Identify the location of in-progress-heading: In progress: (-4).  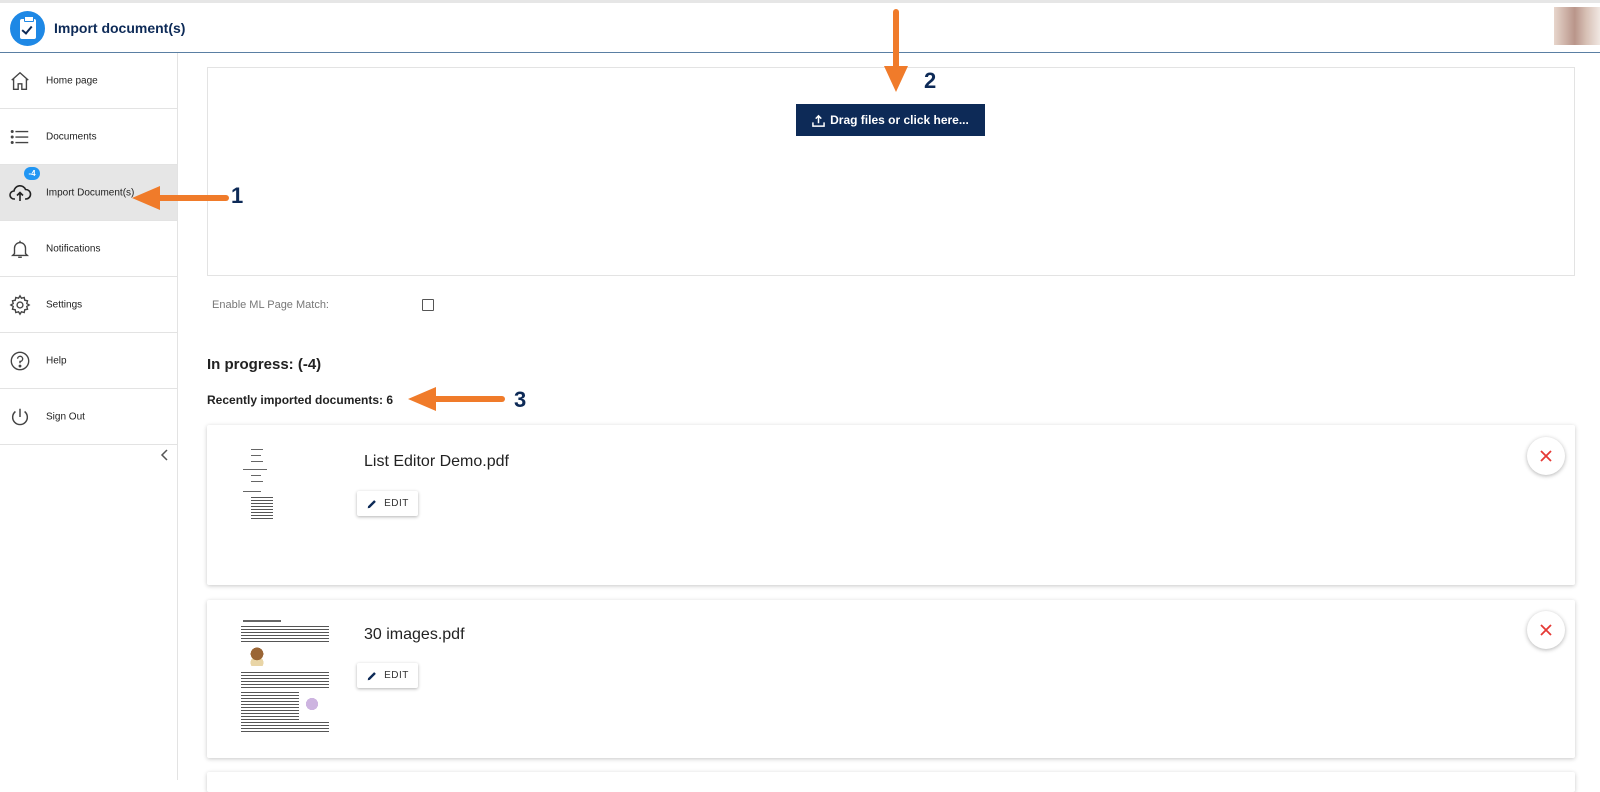
(264, 364).